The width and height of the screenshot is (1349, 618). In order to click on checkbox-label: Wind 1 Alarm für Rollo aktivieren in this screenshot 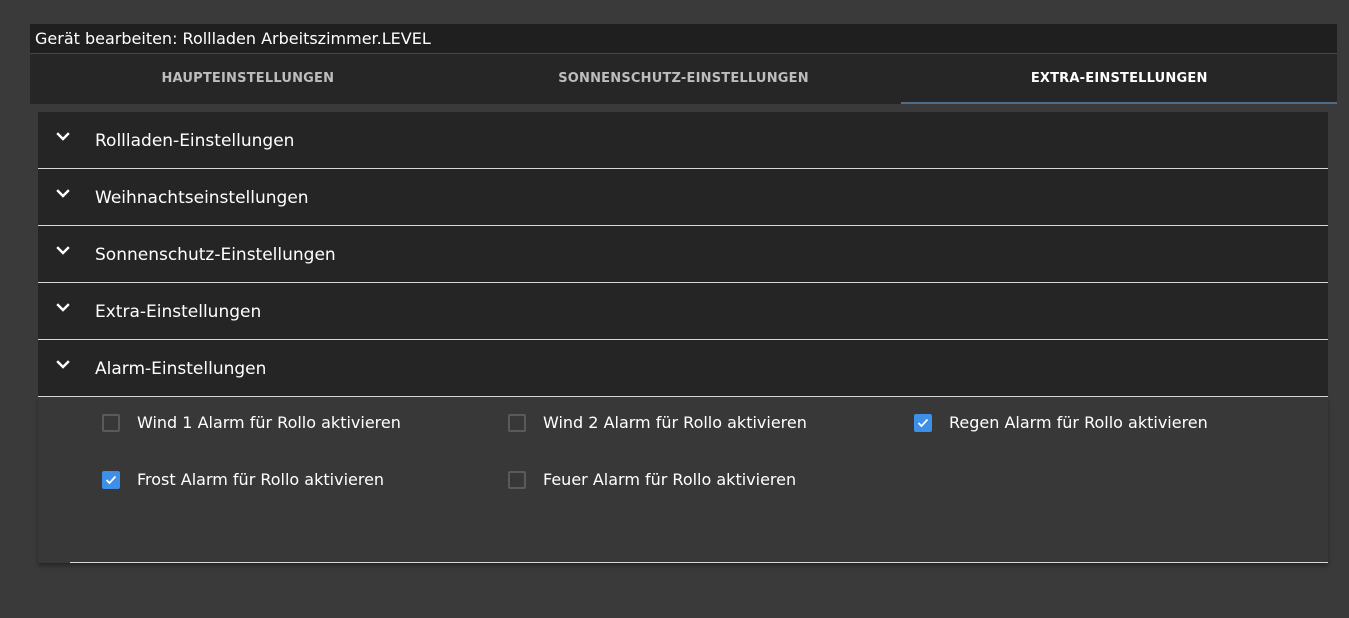, I will do `click(269, 422)`.